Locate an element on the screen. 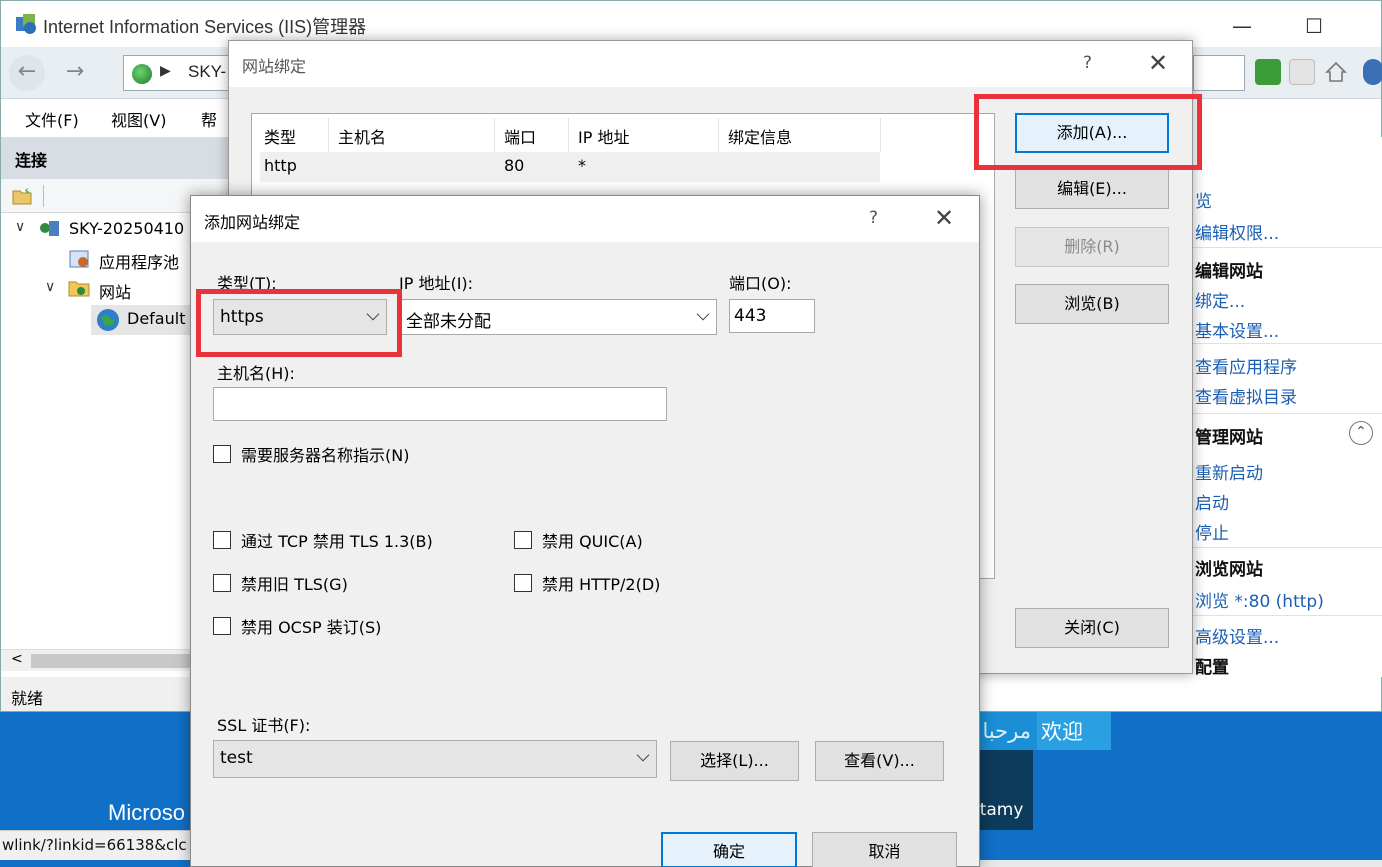 Image resolution: width=1382 pixels, height=867 pixels. menu-file: 文件(F) is located at coordinates (52, 119).